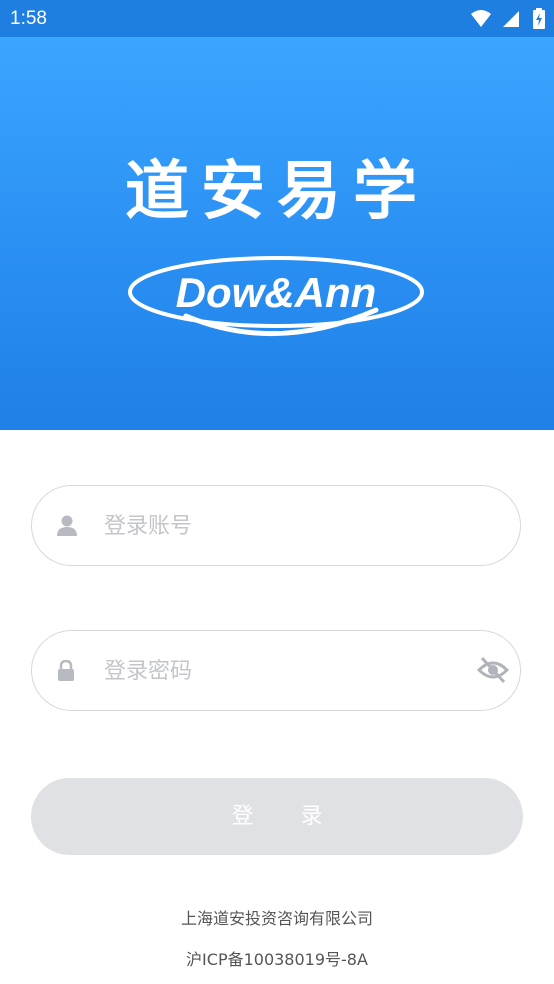  Describe the element at coordinates (480, 18) in the screenshot. I see `wifi-icon` at that location.